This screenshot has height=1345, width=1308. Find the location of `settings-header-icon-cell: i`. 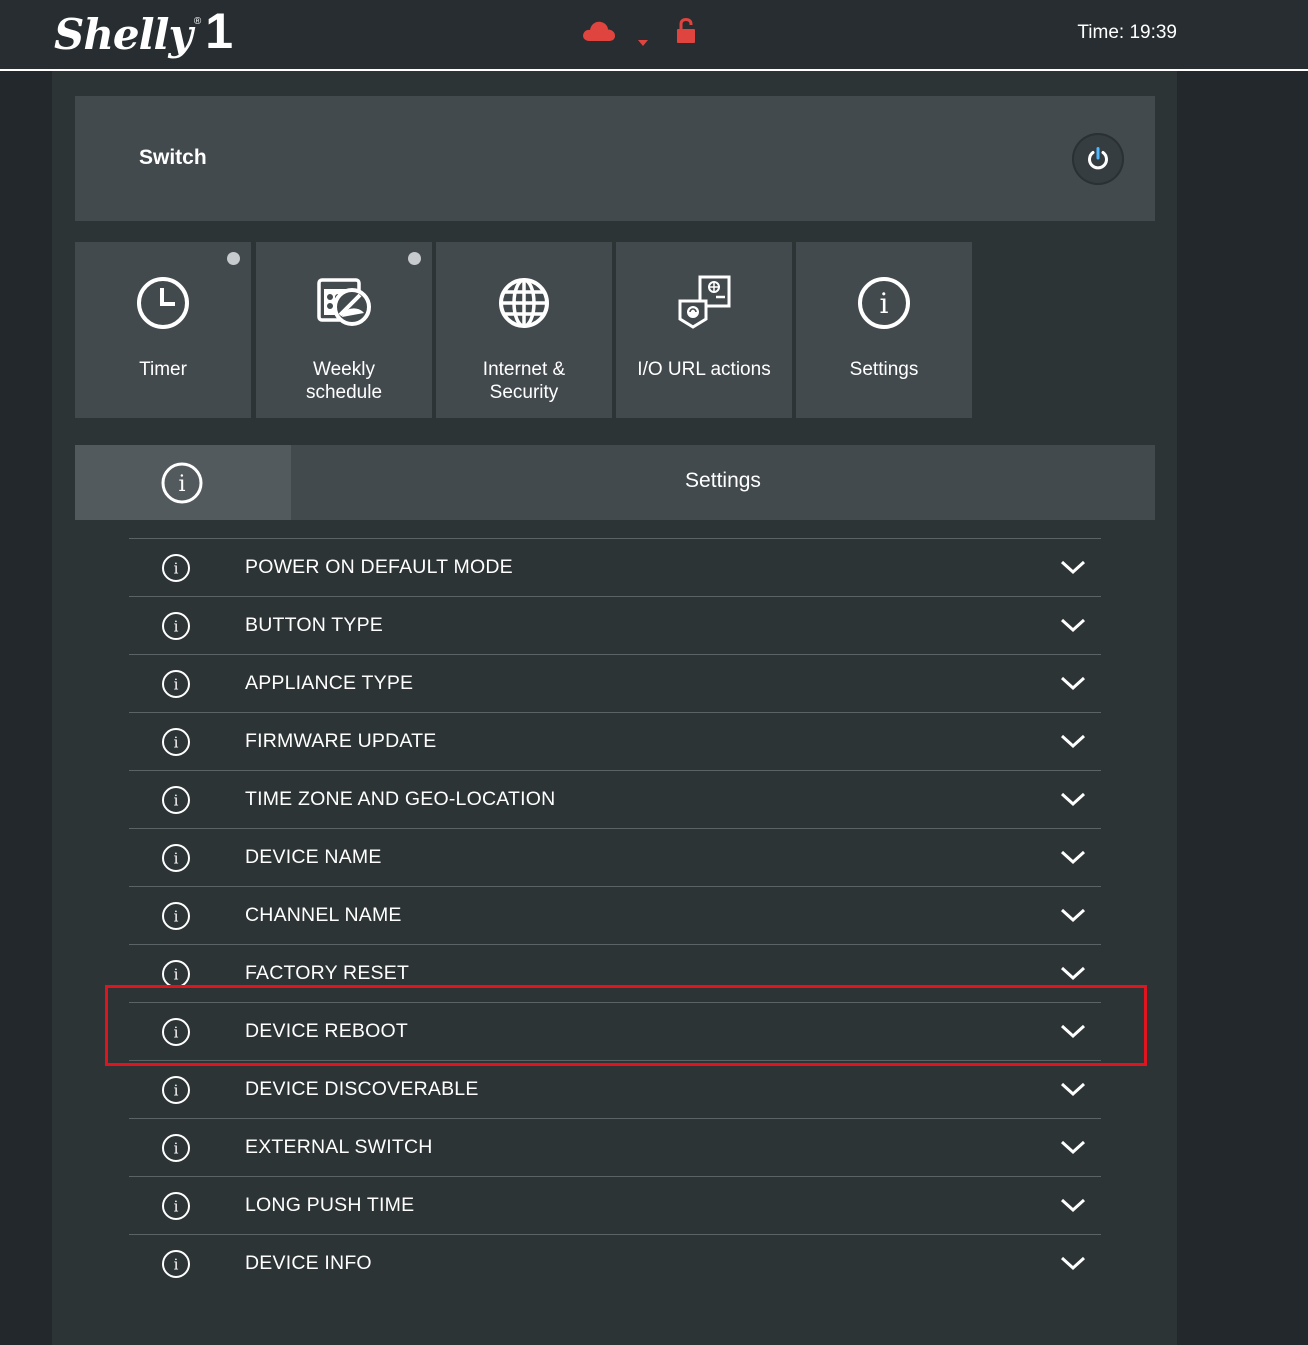

settings-header-icon-cell: i is located at coordinates (183, 482).